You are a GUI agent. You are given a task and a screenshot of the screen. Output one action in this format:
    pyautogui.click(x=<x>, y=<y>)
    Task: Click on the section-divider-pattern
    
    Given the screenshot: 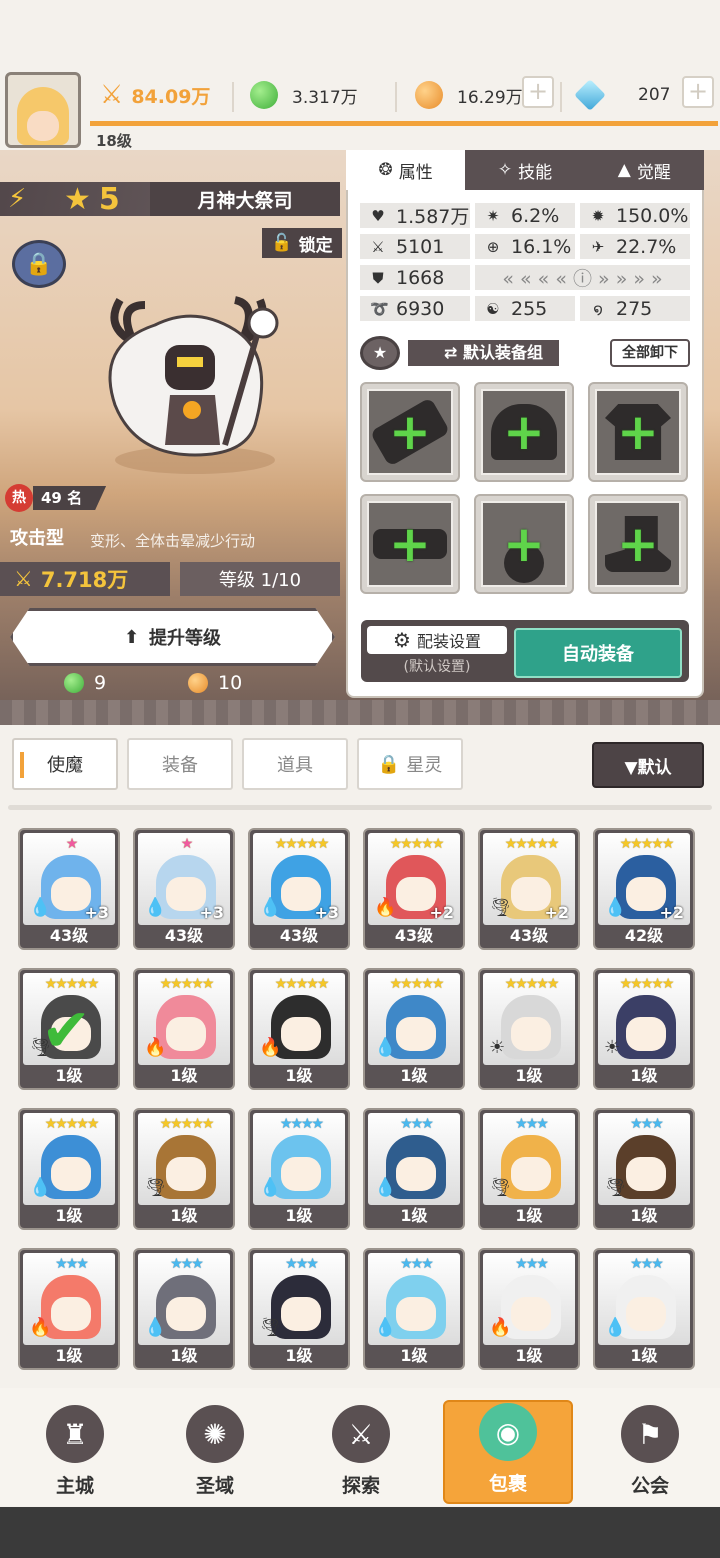 What is the action you would take?
    pyautogui.click(x=360, y=712)
    